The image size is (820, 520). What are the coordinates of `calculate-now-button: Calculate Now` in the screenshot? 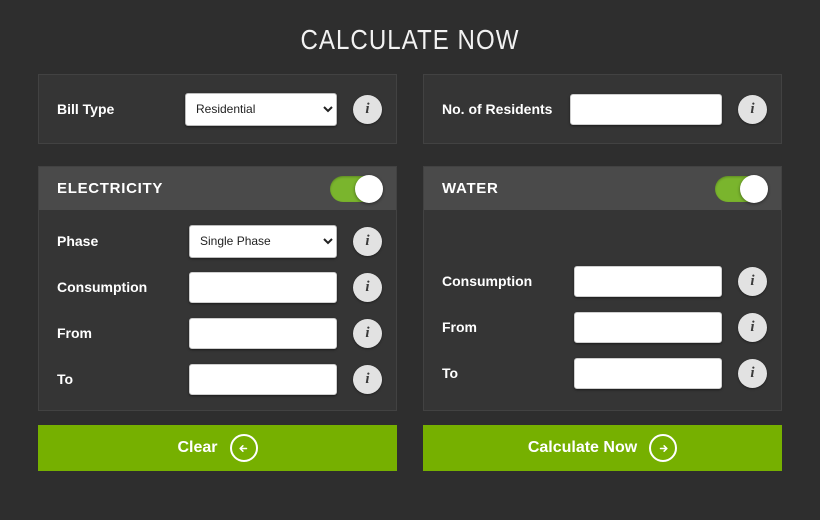 It's located at (602, 448).